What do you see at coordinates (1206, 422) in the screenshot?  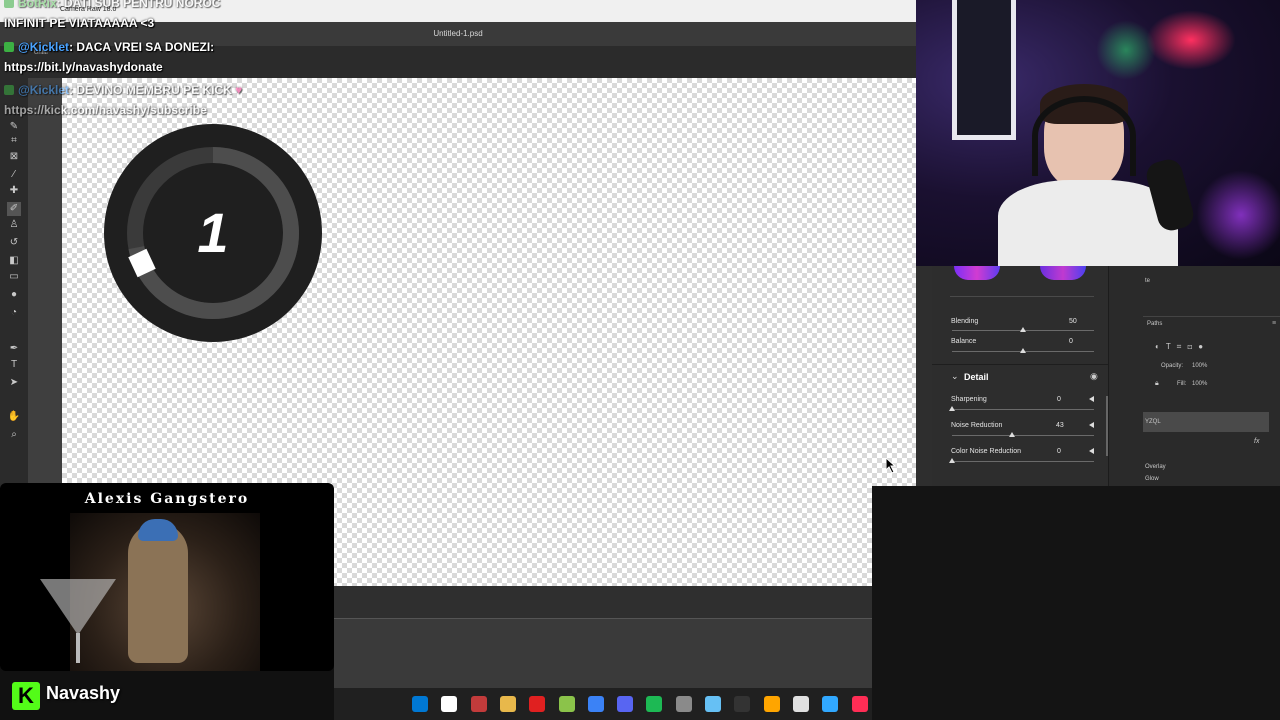 I see `selected-layer-row` at bounding box center [1206, 422].